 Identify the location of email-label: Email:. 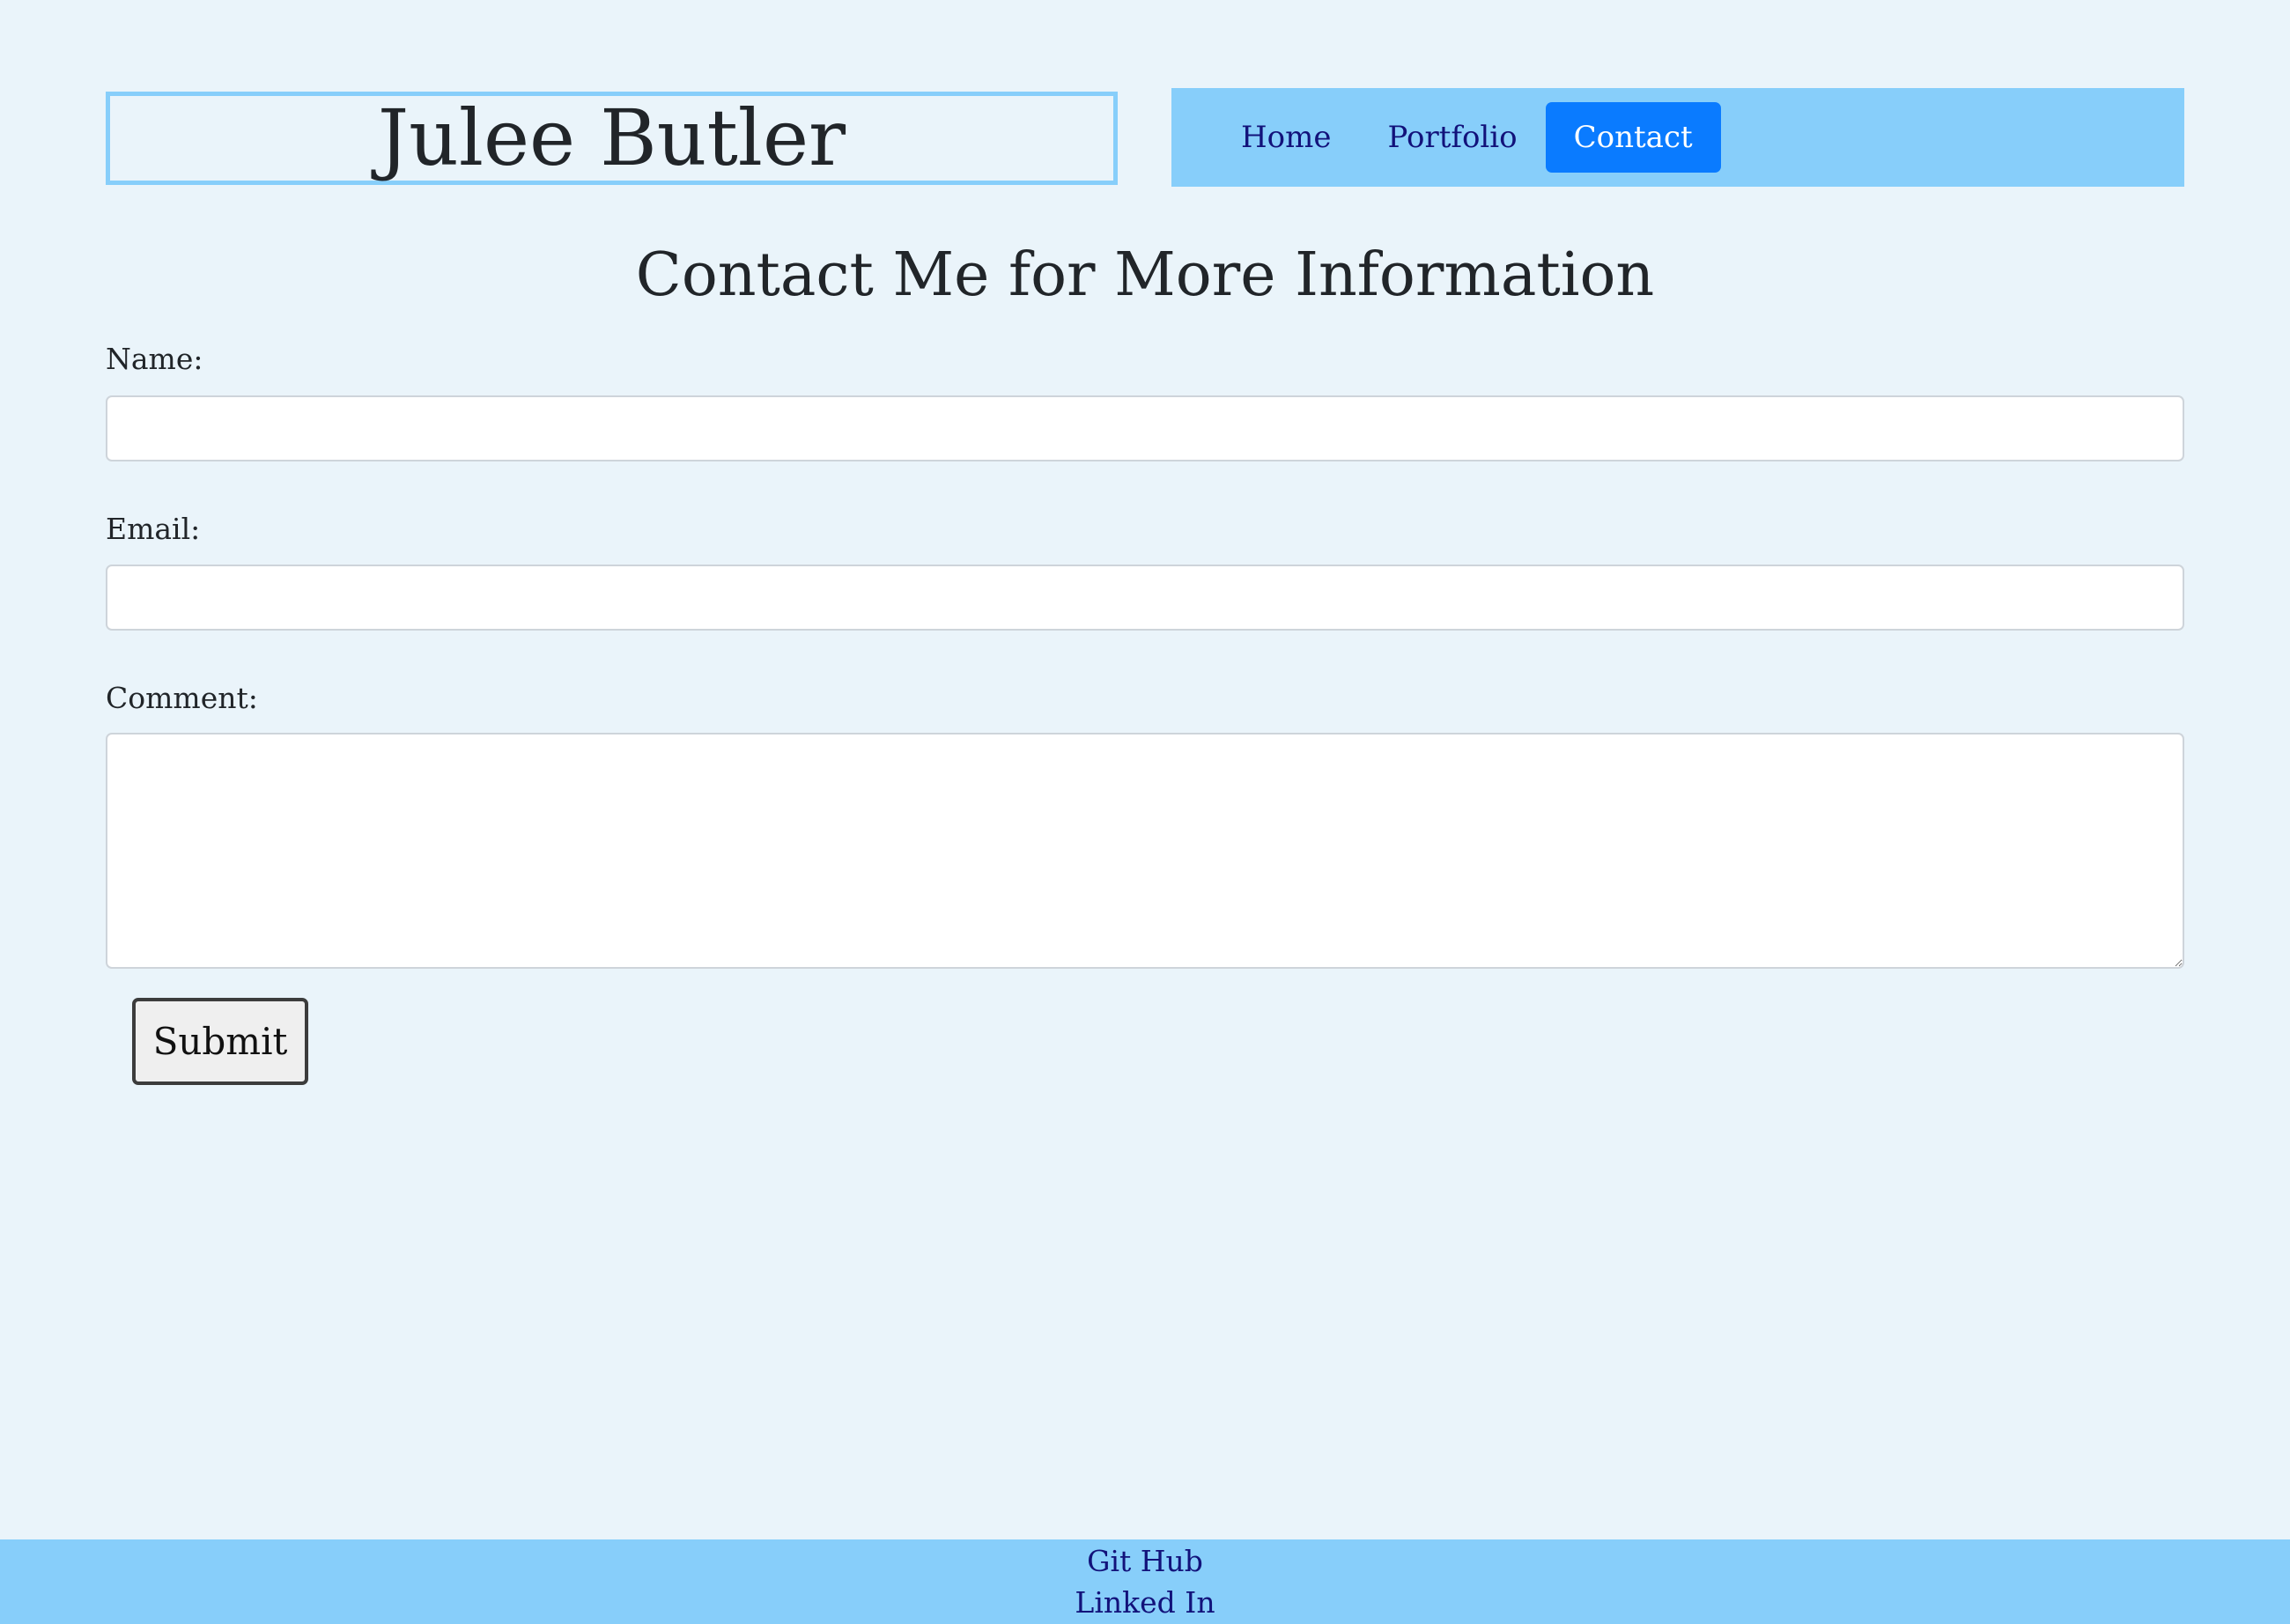
(153, 529).